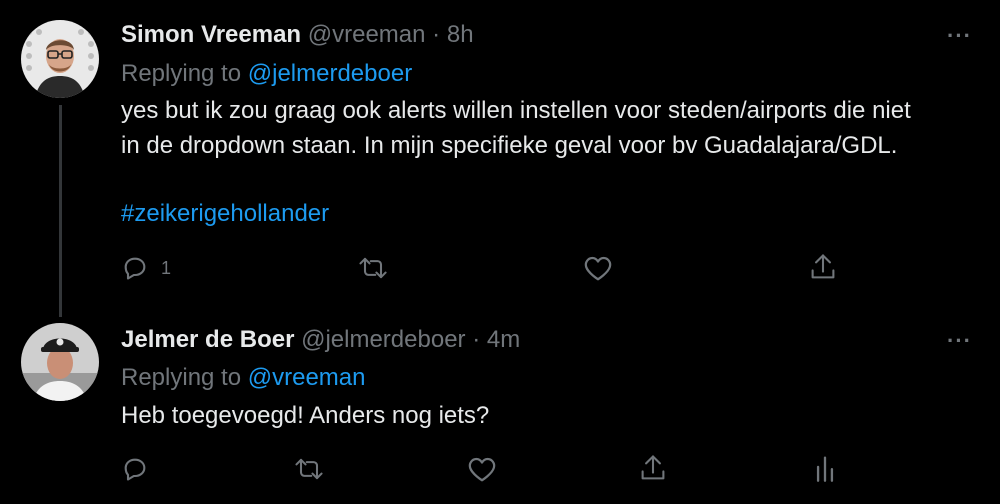 The width and height of the screenshot is (1000, 504). Describe the element at coordinates (367, 34) in the screenshot. I see `author-handle: @vreeman` at that location.